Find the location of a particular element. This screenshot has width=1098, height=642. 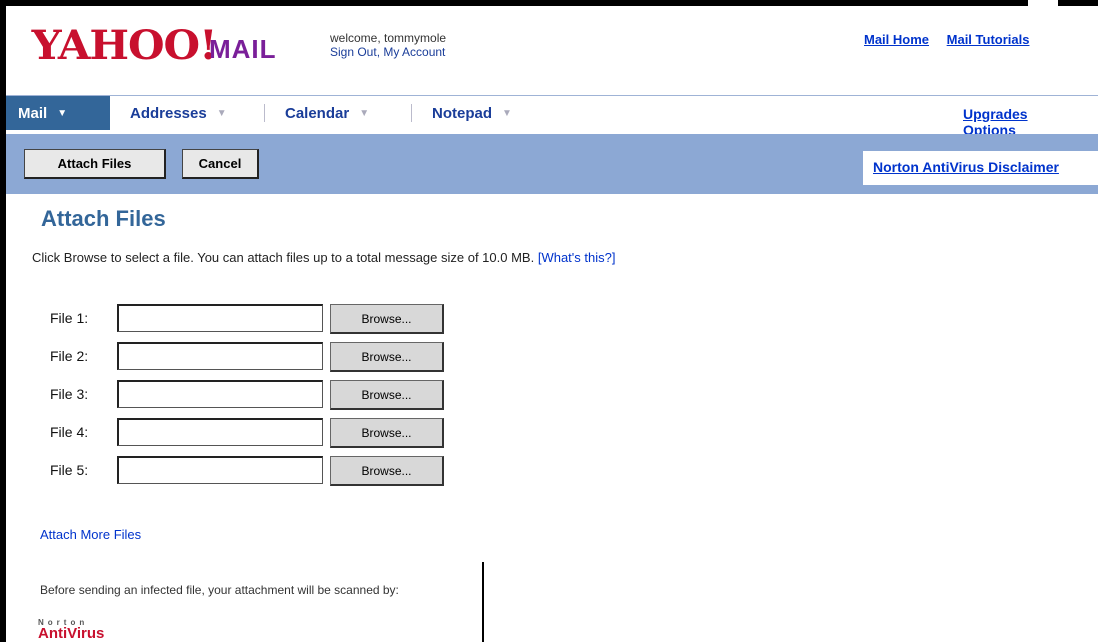

tab-label: Addresses is located at coordinates (168, 113).